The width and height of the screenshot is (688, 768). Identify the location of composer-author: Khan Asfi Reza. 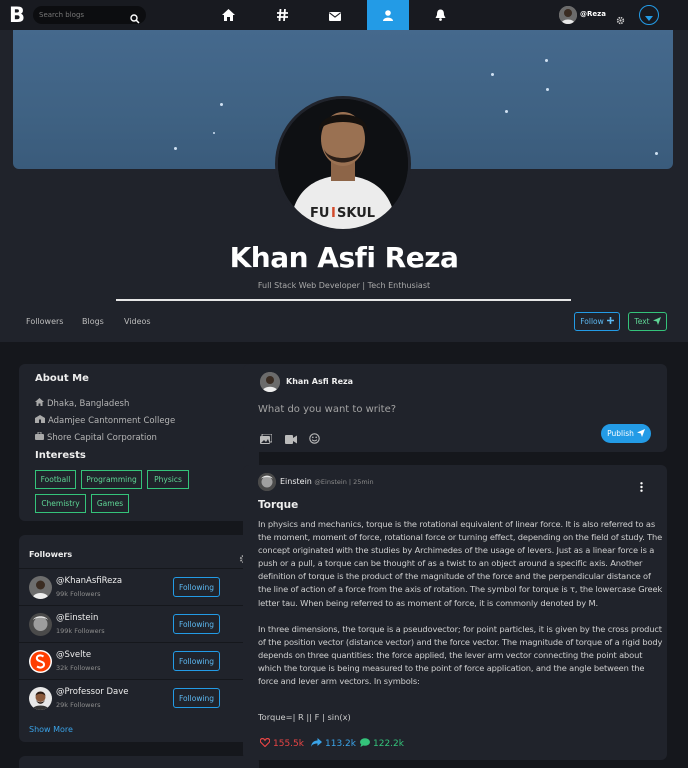
(320, 381).